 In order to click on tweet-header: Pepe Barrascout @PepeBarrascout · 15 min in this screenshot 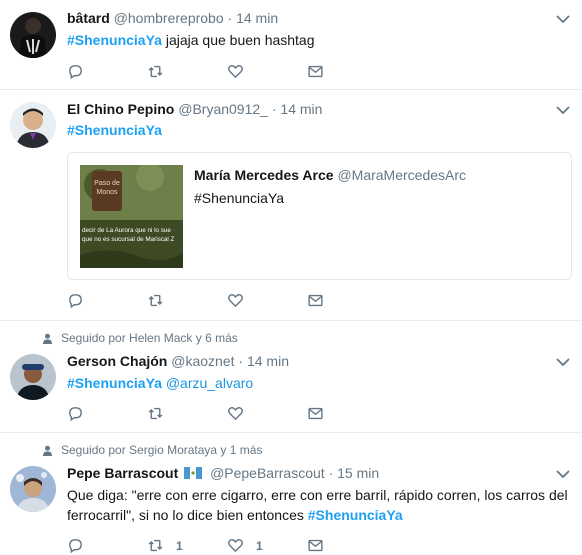, I will do `click(317, 473)`.